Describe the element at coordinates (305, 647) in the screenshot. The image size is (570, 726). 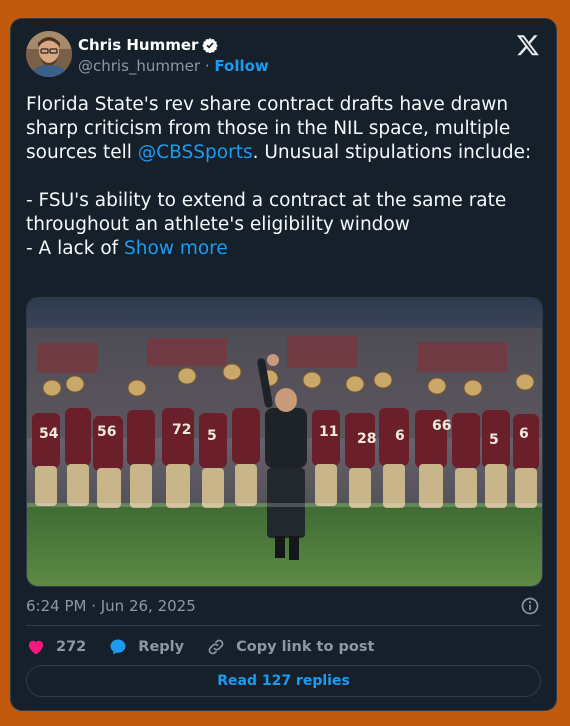
I see `copy-link-label: Copy link to post` at that location.